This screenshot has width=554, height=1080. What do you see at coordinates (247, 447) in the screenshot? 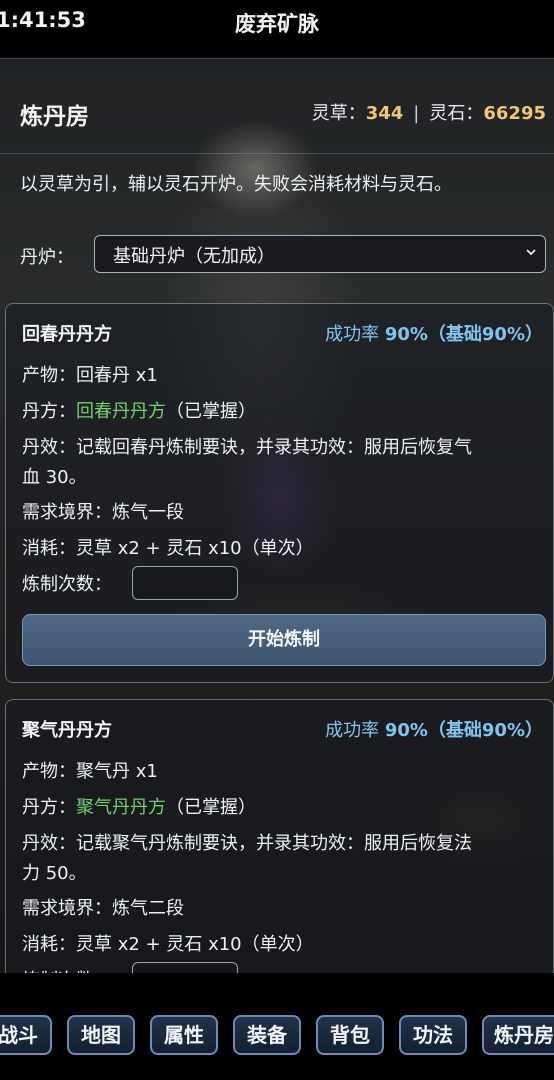
I see `recipe-effect: 丹效：记载回春丹炼制要诀，并录其功效：服用后恢复气` at bounding box center [247, 447].